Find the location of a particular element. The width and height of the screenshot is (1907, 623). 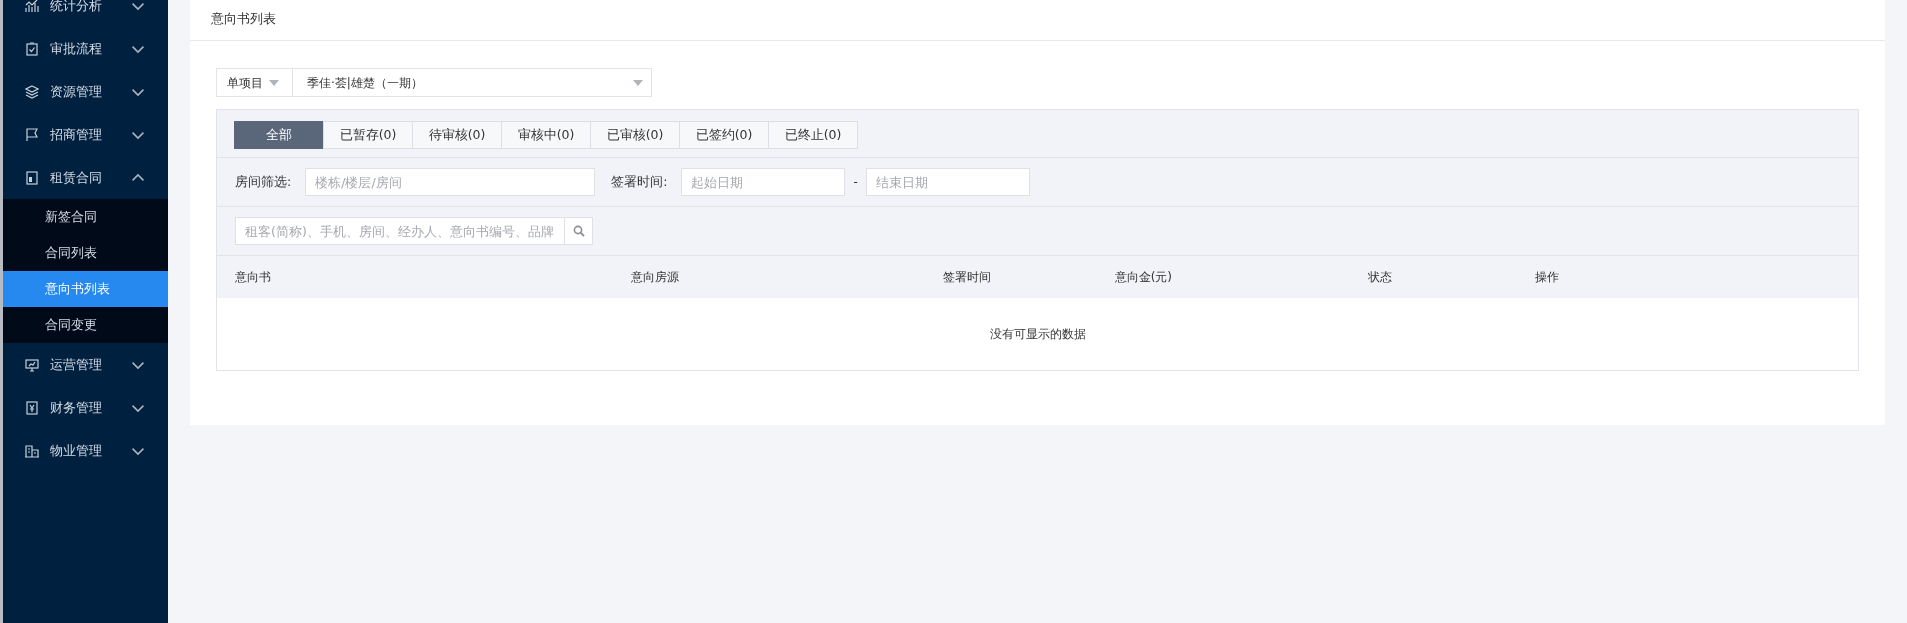

end-date-field: 结束日期 is located at coordinates (947, 182).